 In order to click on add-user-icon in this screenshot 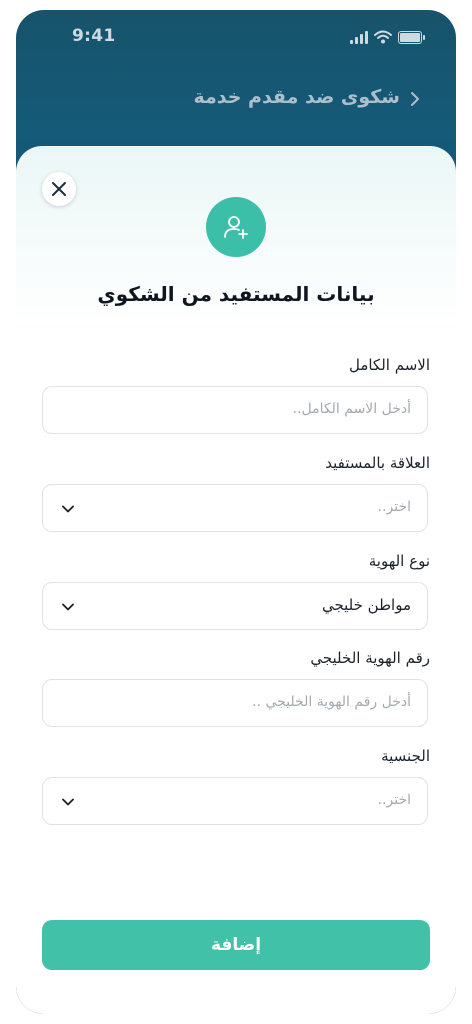, I will do `click(236, 227)`.